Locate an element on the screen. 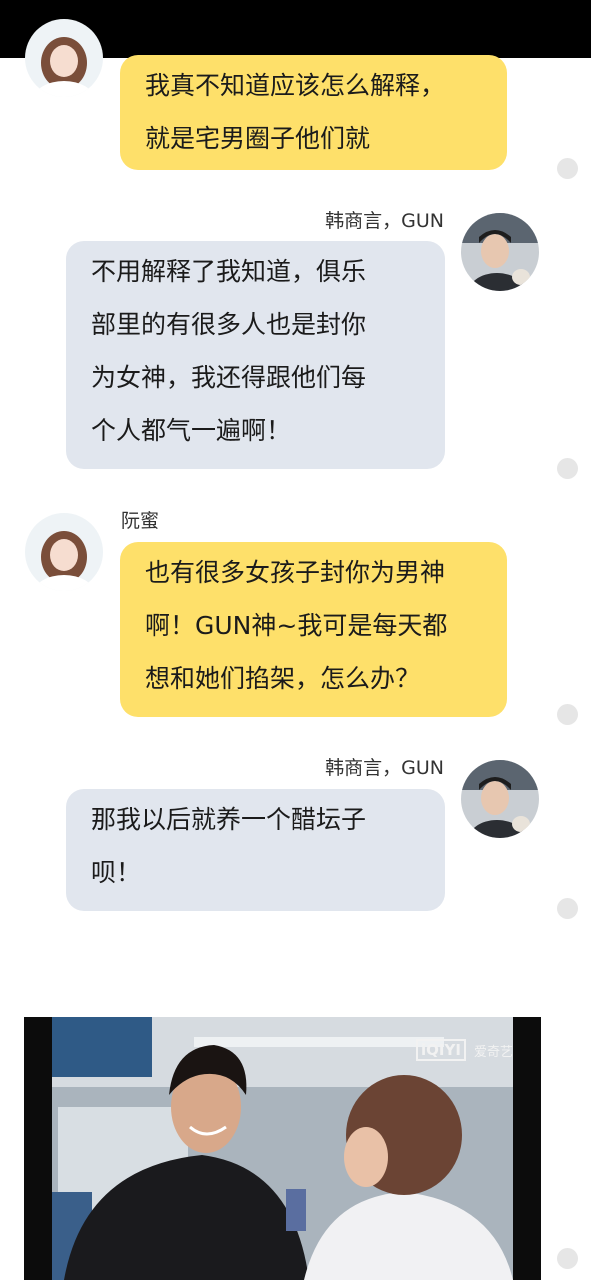 The height and width of the screenshot is (1280, 591). message-line: 就是宅男圈子他们就 is located at coordinates (258, 138).